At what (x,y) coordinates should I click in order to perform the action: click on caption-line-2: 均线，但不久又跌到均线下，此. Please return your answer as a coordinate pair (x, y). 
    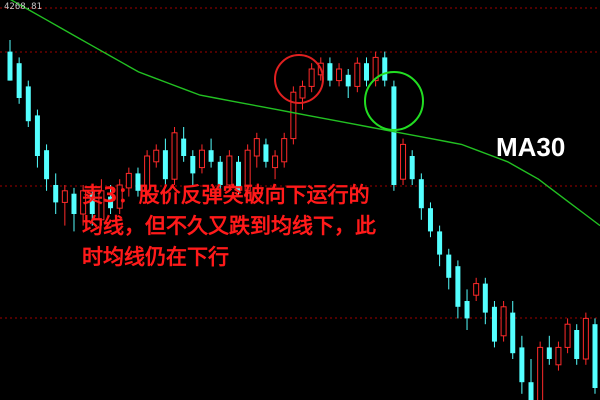
    Looking at the image, I should click on (229, 226).